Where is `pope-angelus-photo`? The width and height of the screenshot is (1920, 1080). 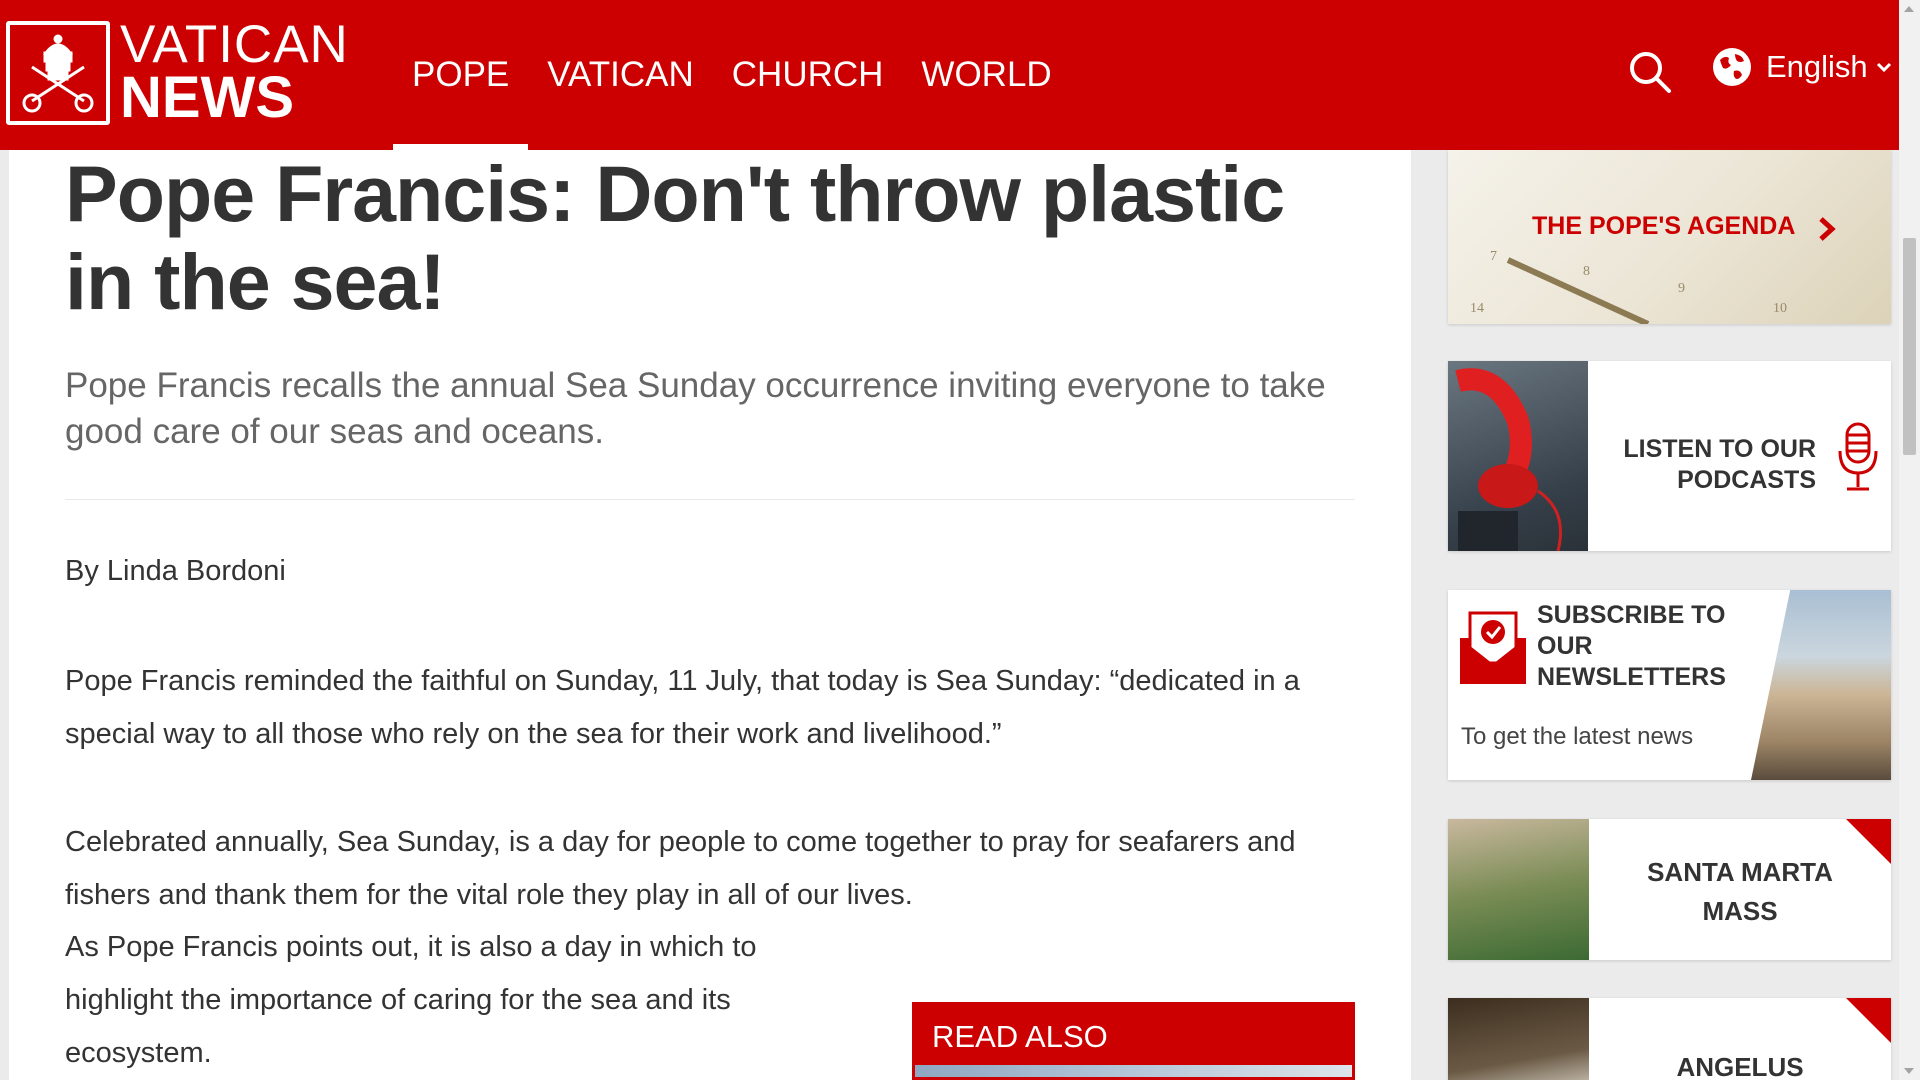 pope-angelus-photo is located at coordinates (1518, 1039).